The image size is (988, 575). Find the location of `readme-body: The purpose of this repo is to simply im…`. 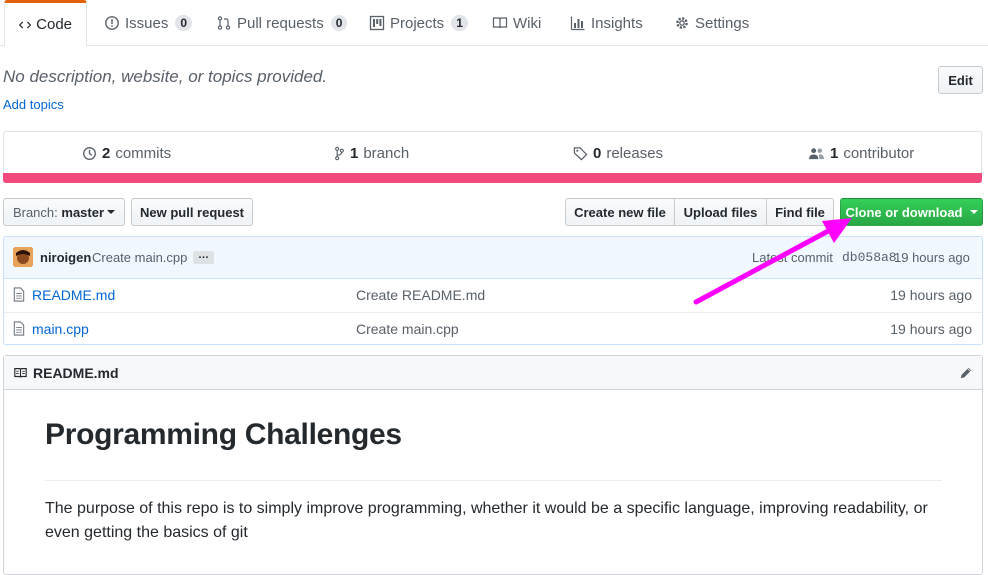

readme-body: The purpose of this repo is to simply im… is located at coordinates (486, 520).